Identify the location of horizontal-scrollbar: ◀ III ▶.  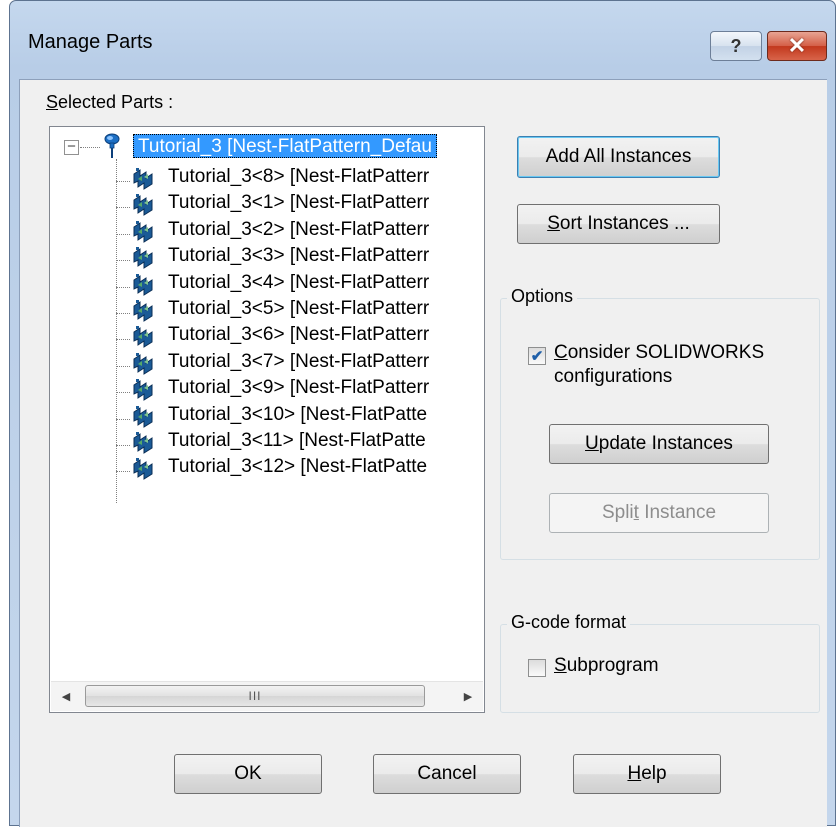
(267, 696).